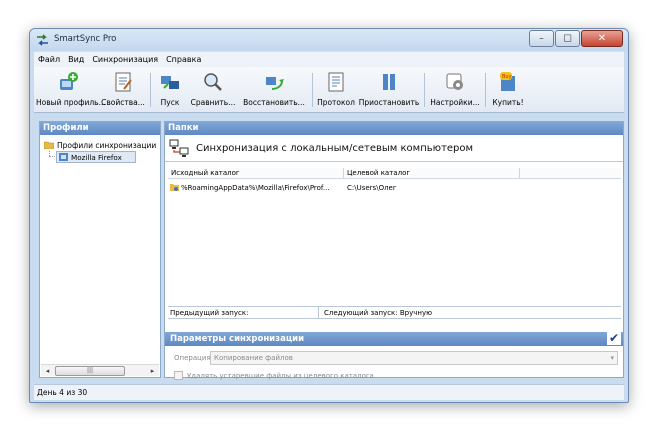  Describe the element at coordinates (612, 358) in the screenshot. I see `chevron-down-icon: ▾` at that location.